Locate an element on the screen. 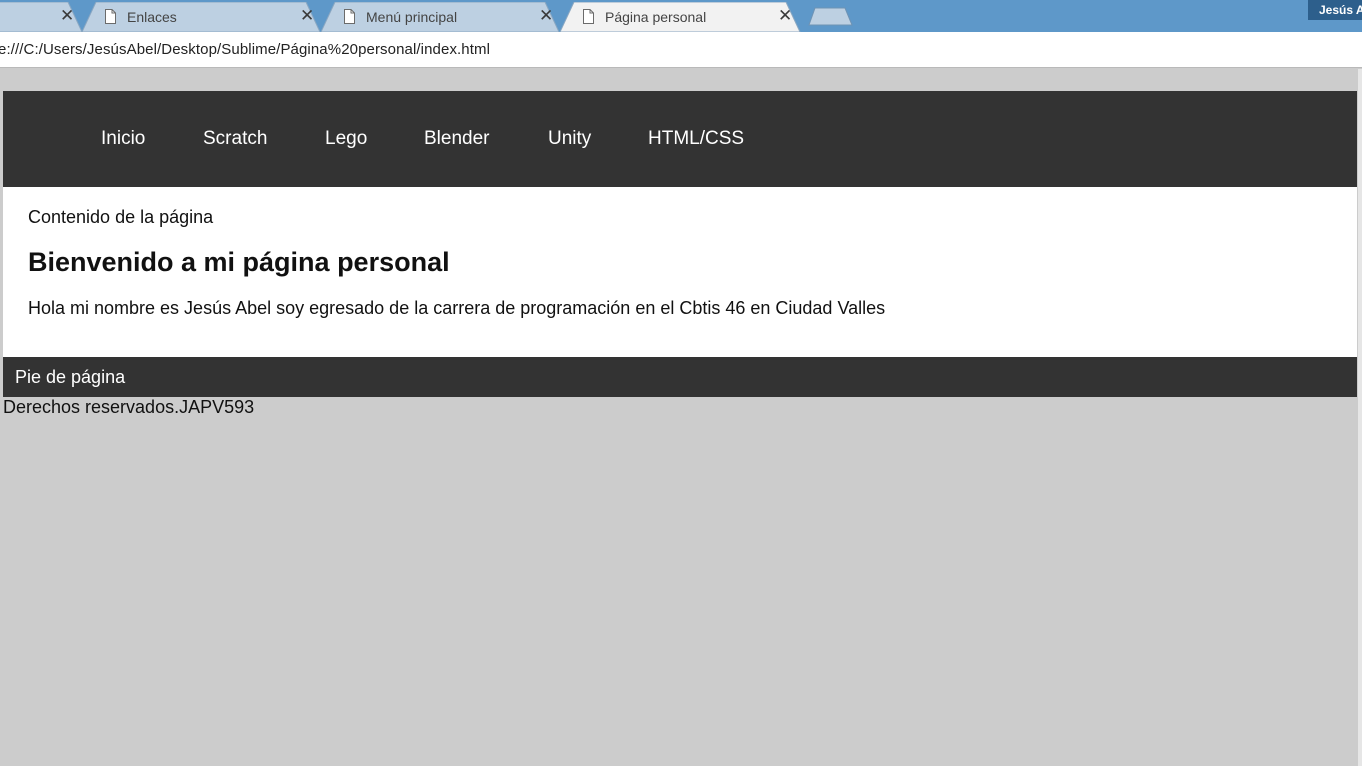  footer: Pie de página is located at coordinates (680, 377).